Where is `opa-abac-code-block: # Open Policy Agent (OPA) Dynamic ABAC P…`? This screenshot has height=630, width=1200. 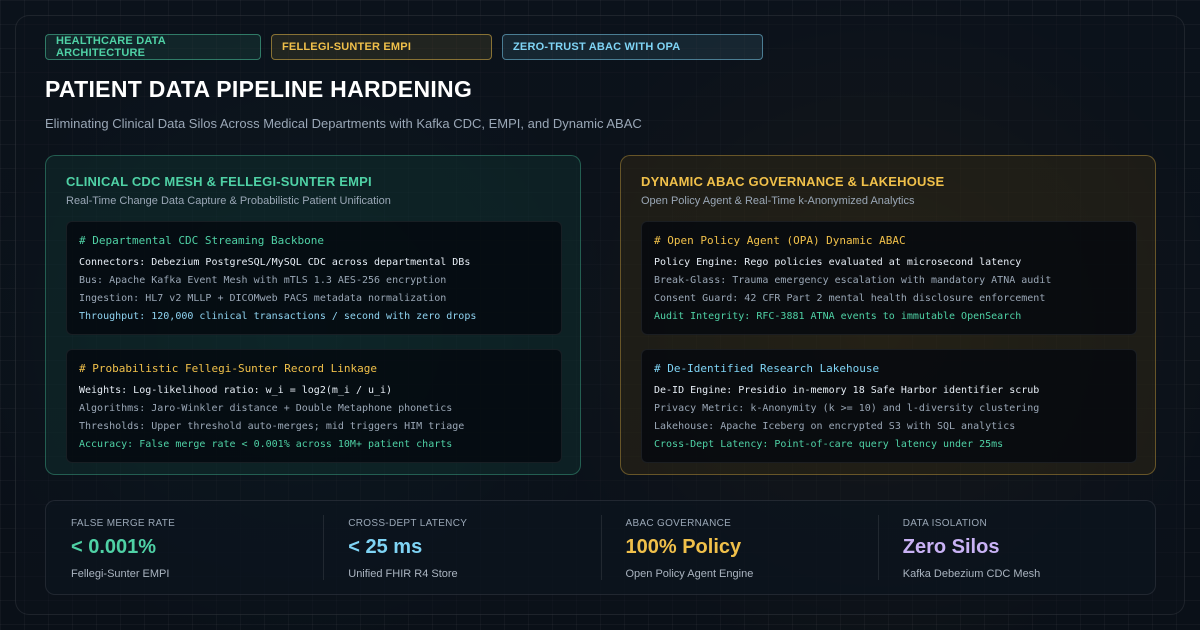
opa-abac-code-block: # Open Policy Agent (OPA) Dynamic ABAC P… is located at coordinates (889, 278).